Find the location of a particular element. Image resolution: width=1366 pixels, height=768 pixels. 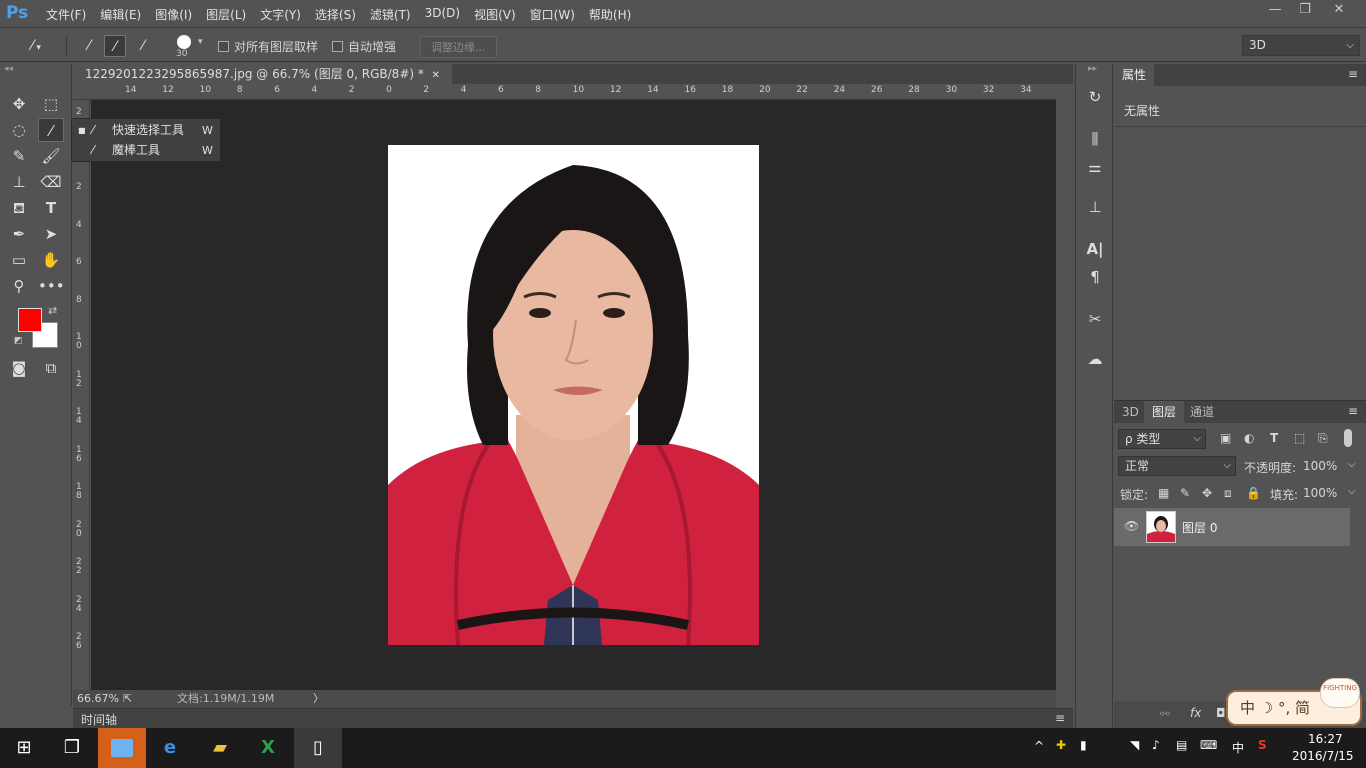

edge-browser-icon: e is located at coordinates (170, 748).